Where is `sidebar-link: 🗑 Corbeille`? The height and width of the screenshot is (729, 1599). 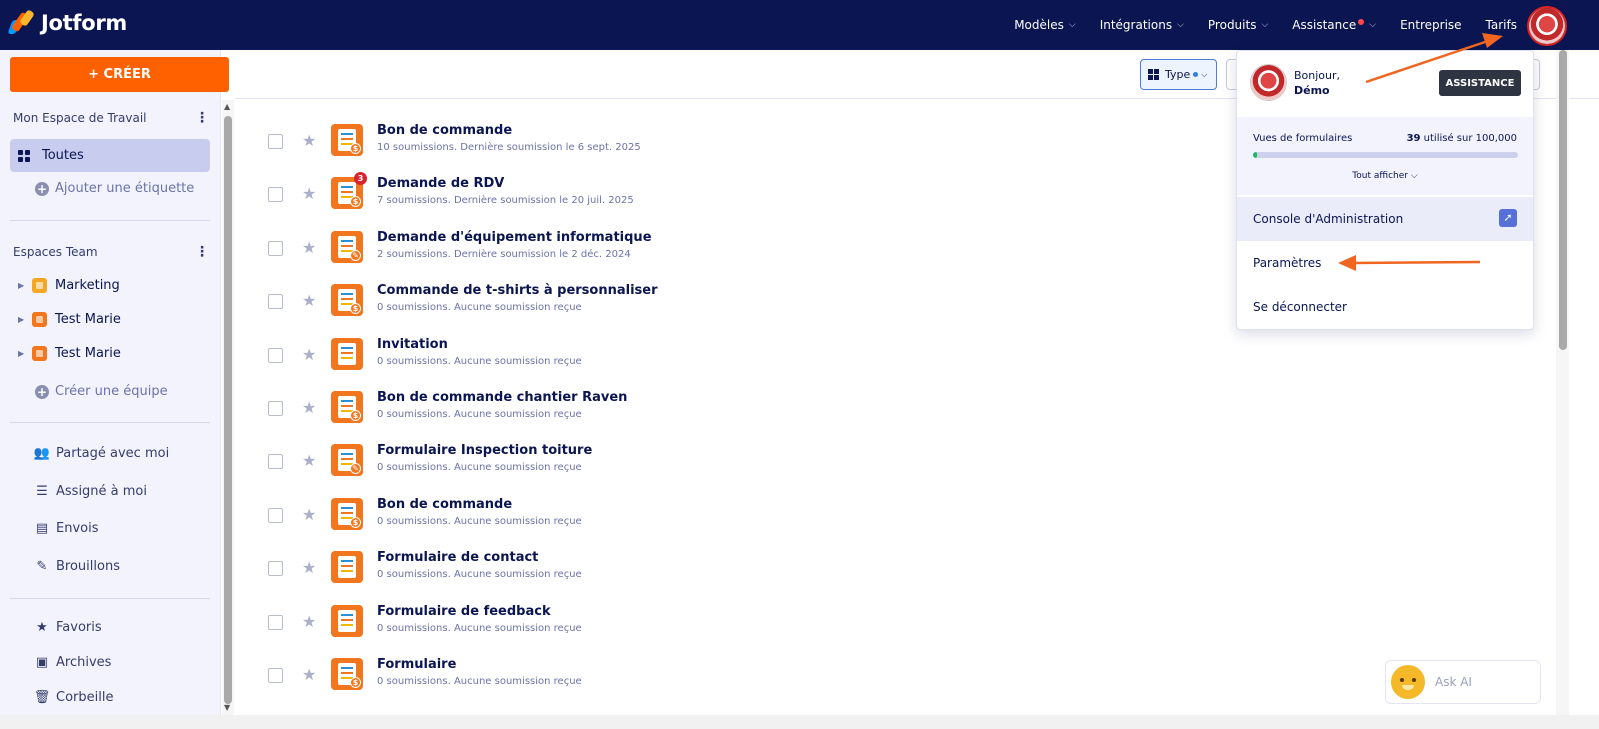
sidebar-link: 🗑 Corbeille is located at coordinates (74, 697).